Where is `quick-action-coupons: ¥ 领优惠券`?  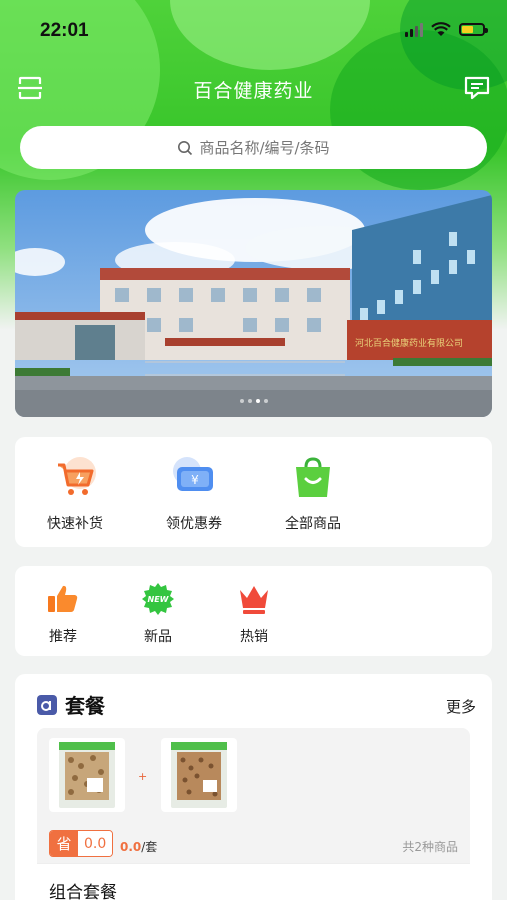 quick-action-coupons: ¥ 领优惠券 is located at coordinates (194, 494).